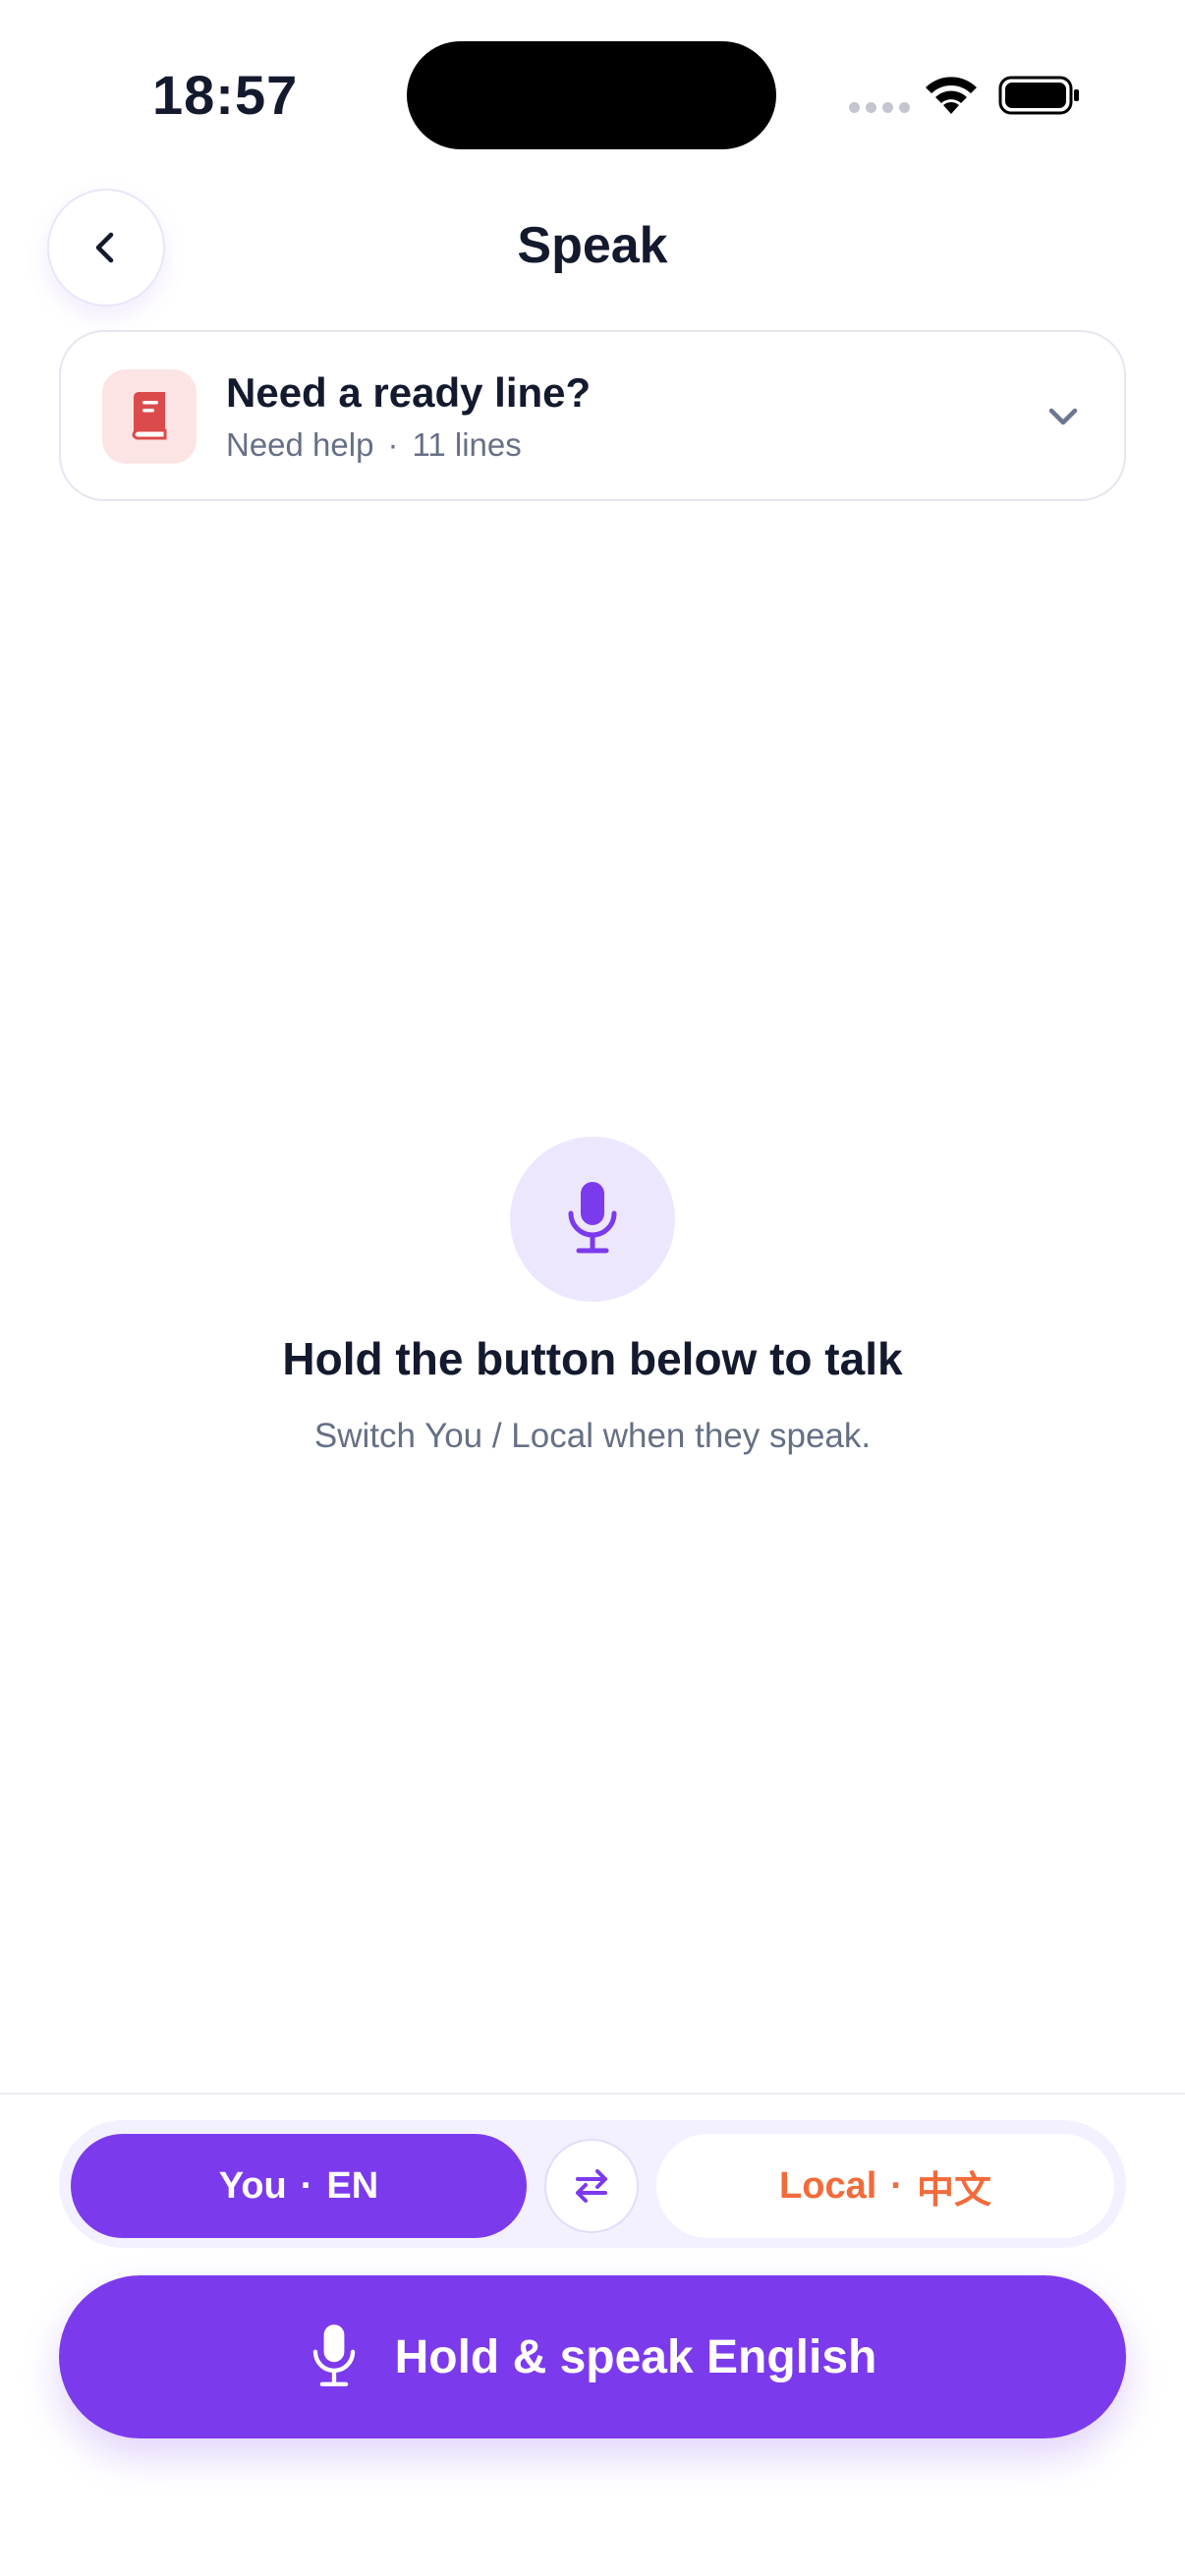 Image resolution: width=1185 pixels, height=2576 pixels. I want to click on local-language: 中文, so click(954, 2190).